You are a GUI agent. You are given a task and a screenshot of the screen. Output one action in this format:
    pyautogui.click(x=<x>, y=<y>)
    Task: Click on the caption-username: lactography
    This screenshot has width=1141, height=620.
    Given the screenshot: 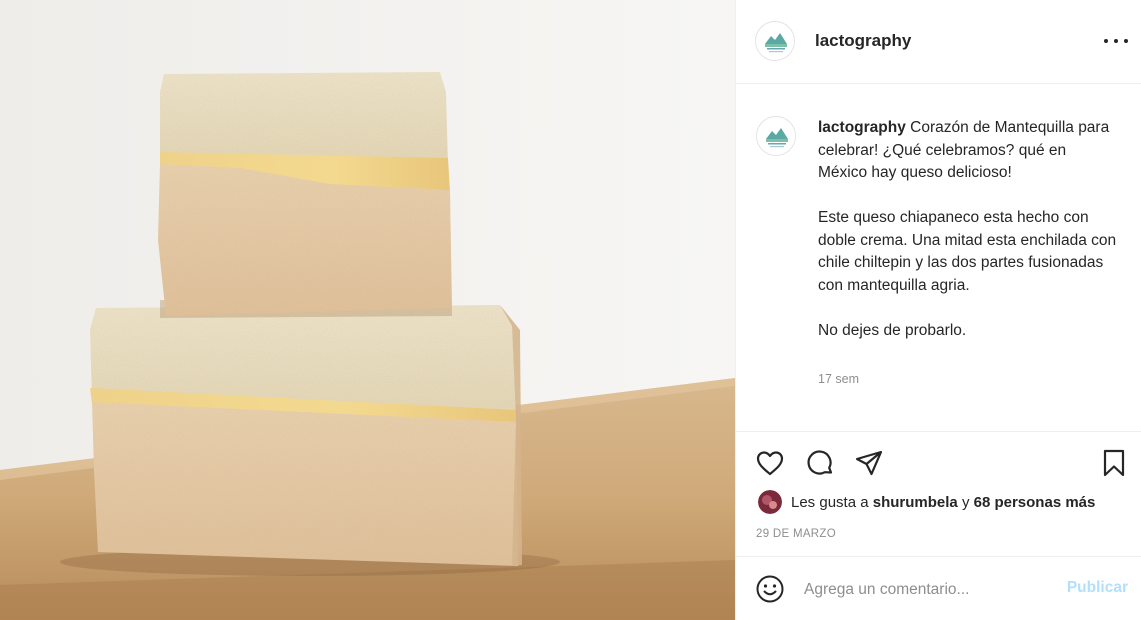 What is the action you would take?
    pyautogui.click(x=862, y=127)
    